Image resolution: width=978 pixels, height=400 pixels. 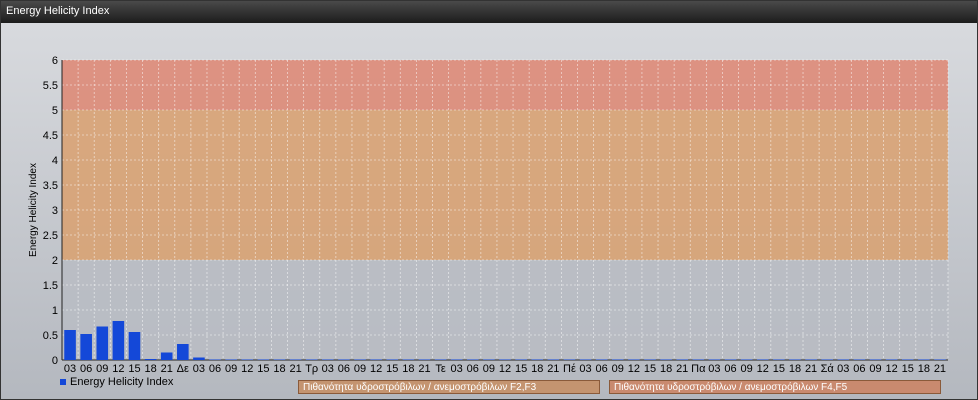 What do you see at coordinates (698, 369) in the screenshot?
I see `x-tick-label: Πα` at bounding box center [698, 369].